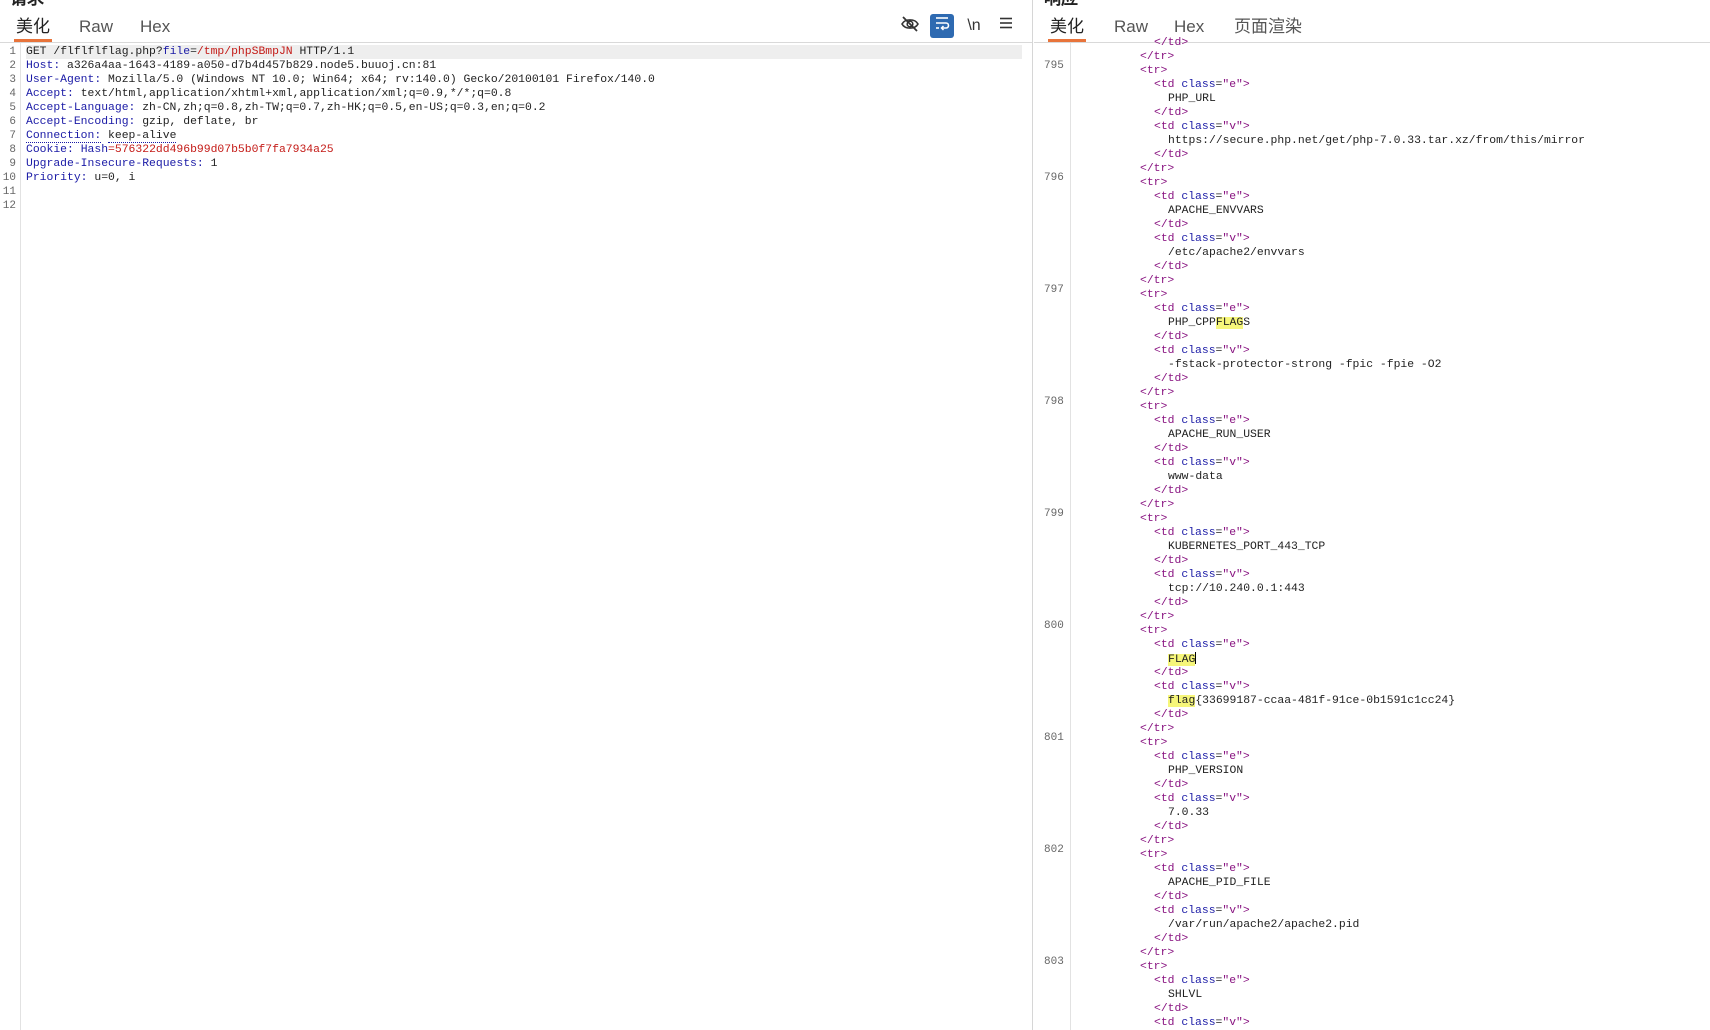 This screenshot has width=1710, height=1030. I want to click on request-tab-pretty: 美化, so click(33, 29).